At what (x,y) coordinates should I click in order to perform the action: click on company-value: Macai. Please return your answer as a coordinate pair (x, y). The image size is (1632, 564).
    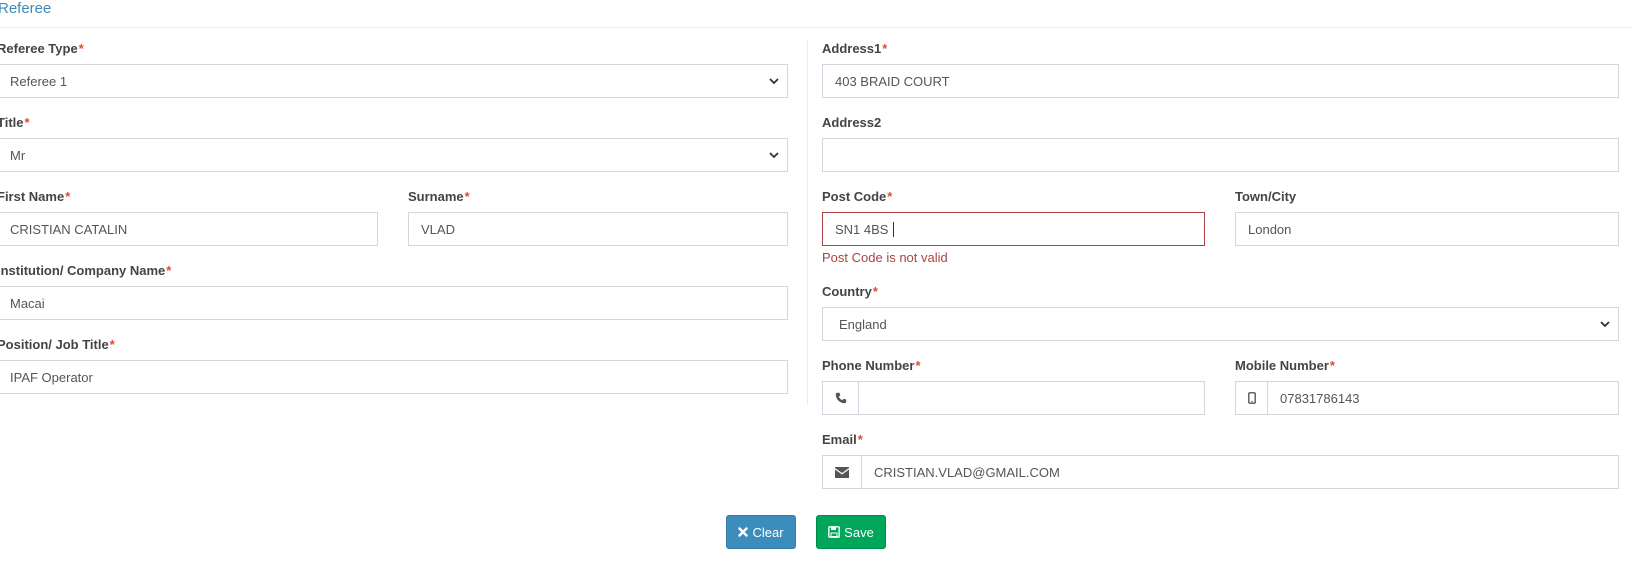
    Looking at the image, I should click on (27, 303).